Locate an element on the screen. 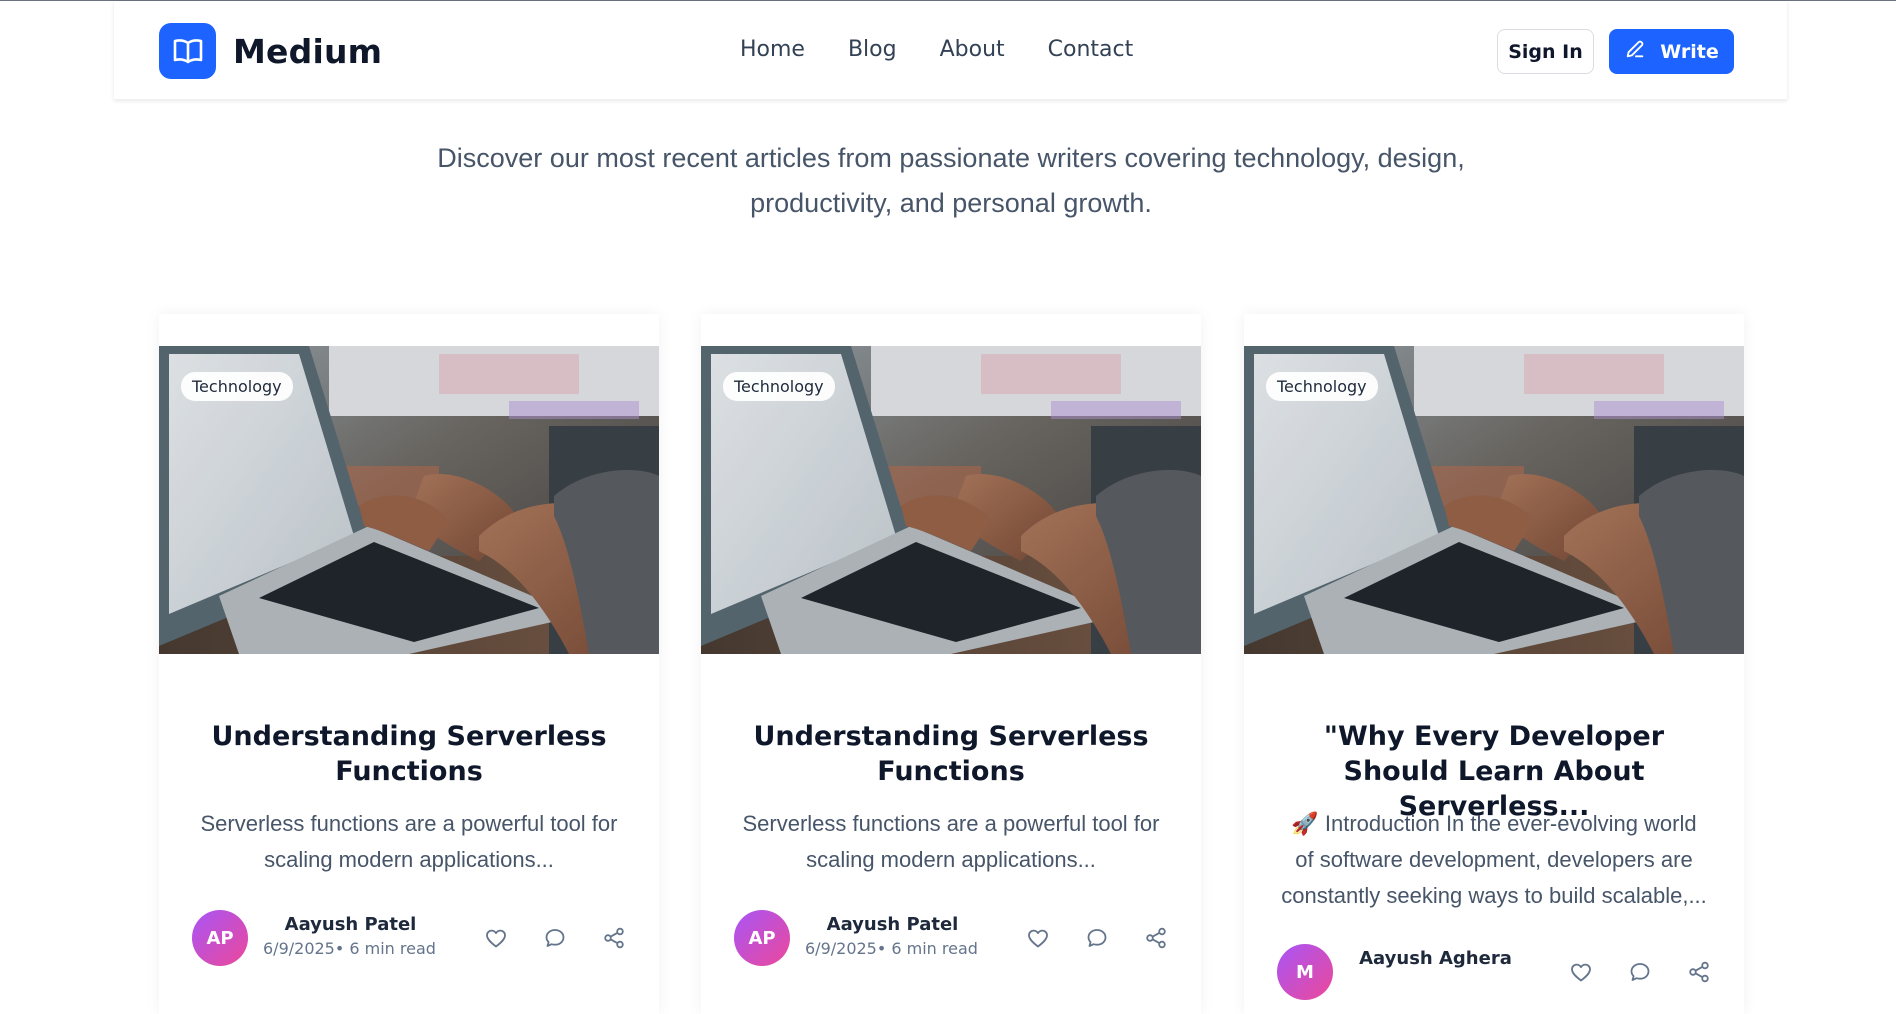 The width and height of the screenshot is (1896, 1014). sign-in-button: Sign In is located at coordinates (1545, 51).